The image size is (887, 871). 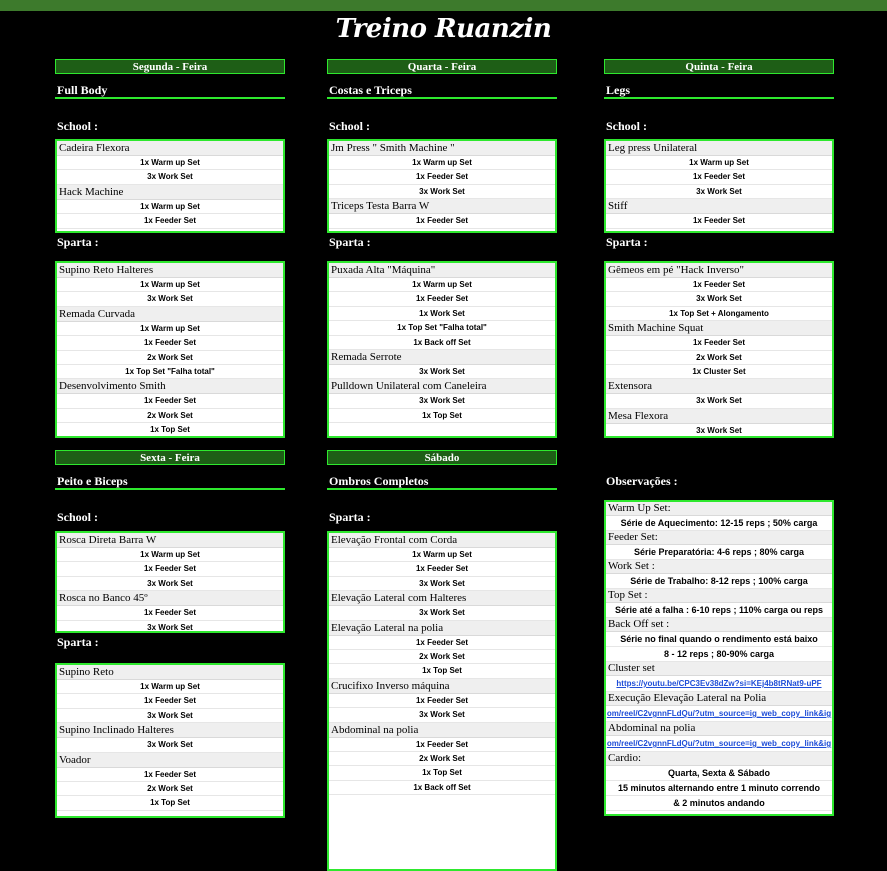 What do you see at coordinates (442, 270) in the screenshot?
I see `exercise-name: Puxada Alta "Máquina"` at bounding box center [442, 270].